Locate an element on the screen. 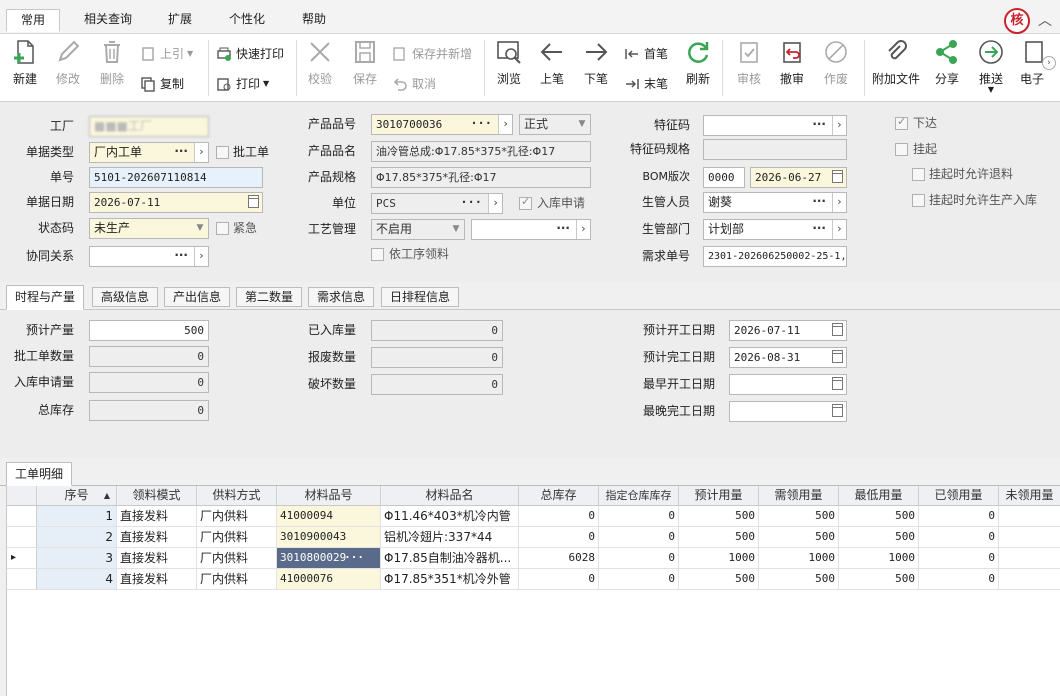 The width and height of the screenshot is (1060, 696). demand-field: 2301-202606250002-25-1, is located at coordinates (775, 256).